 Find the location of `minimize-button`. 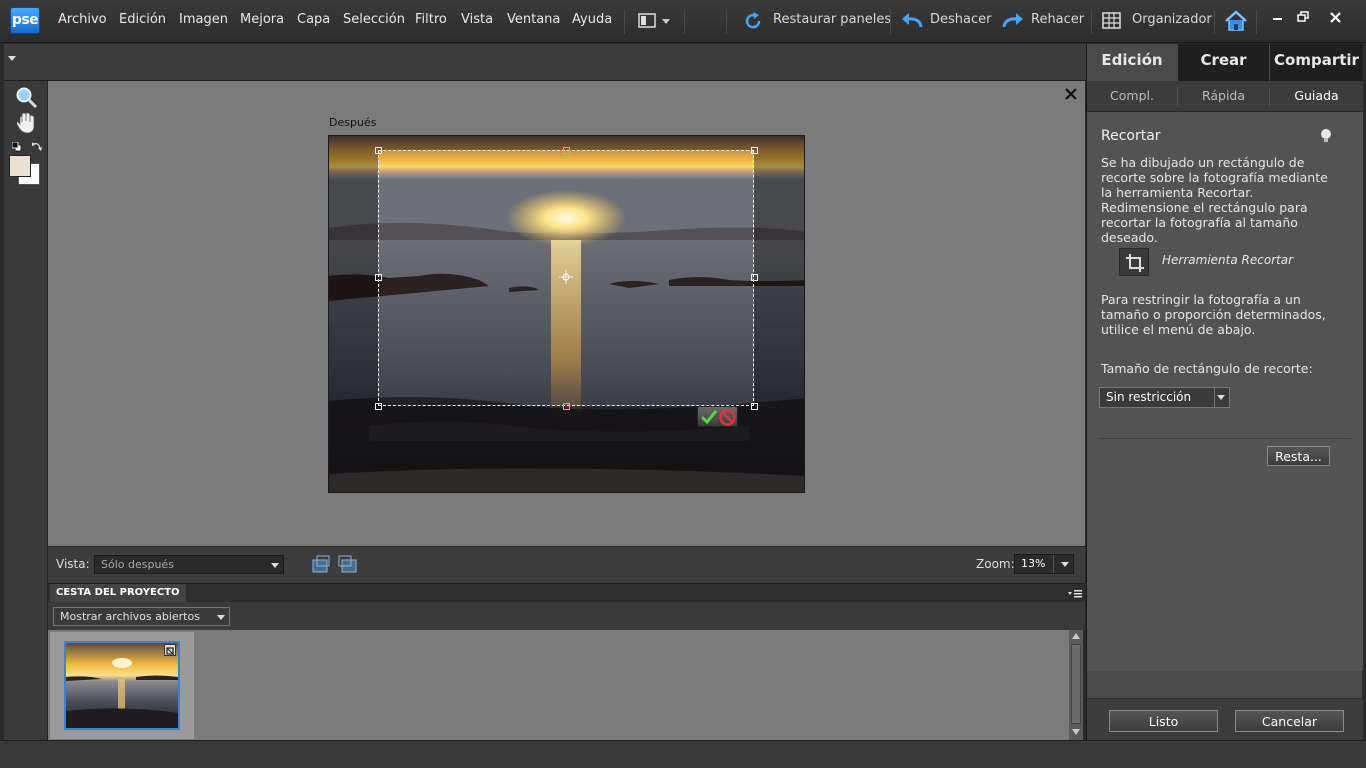

minimize-button is located at coordinates (1278, 18).